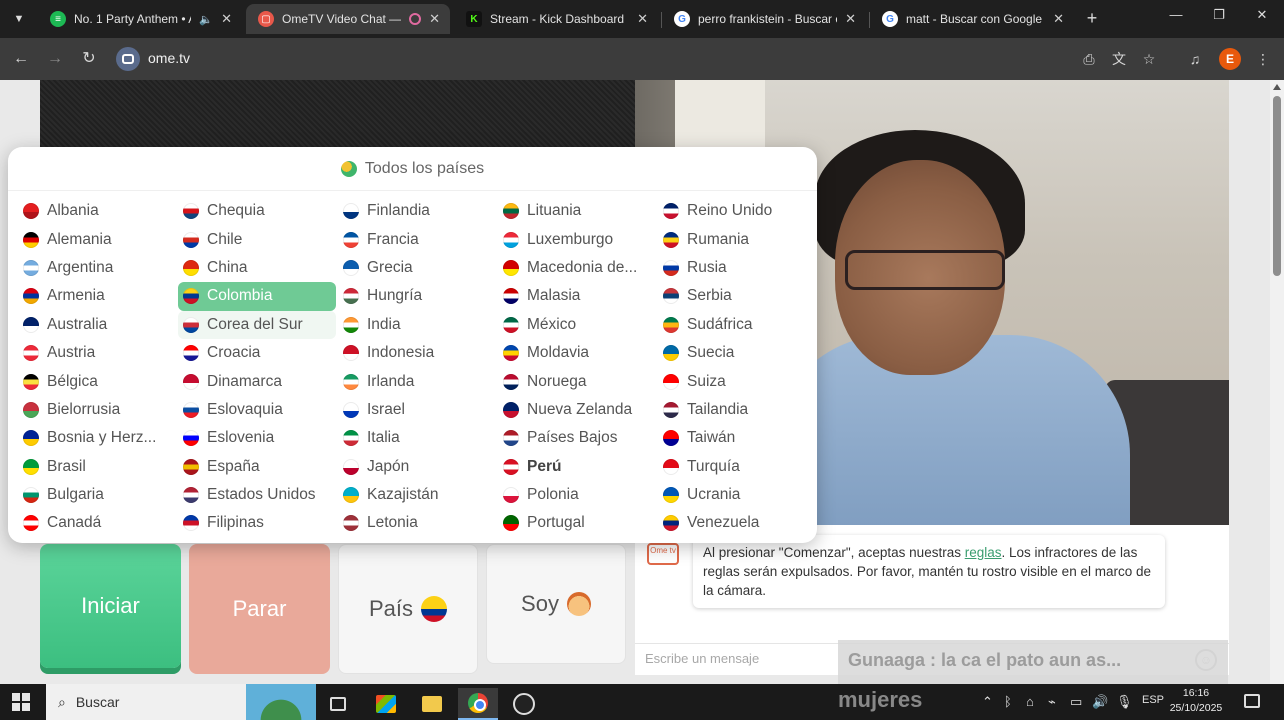 This screenshot has width=1284, height=720. Describe the element at coordinates (417, 467) in the screenshot. I see `country-option: Japón` at that location.